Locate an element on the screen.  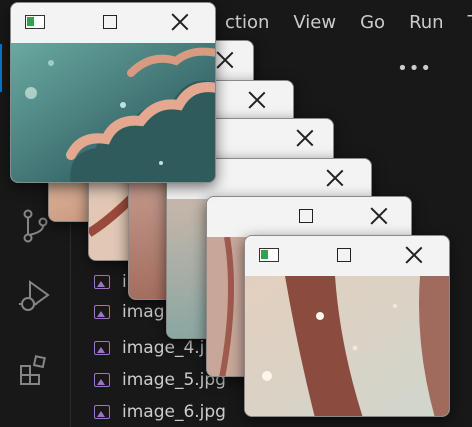
file-label: image_6.jpg is located at coordinates (174, 412).